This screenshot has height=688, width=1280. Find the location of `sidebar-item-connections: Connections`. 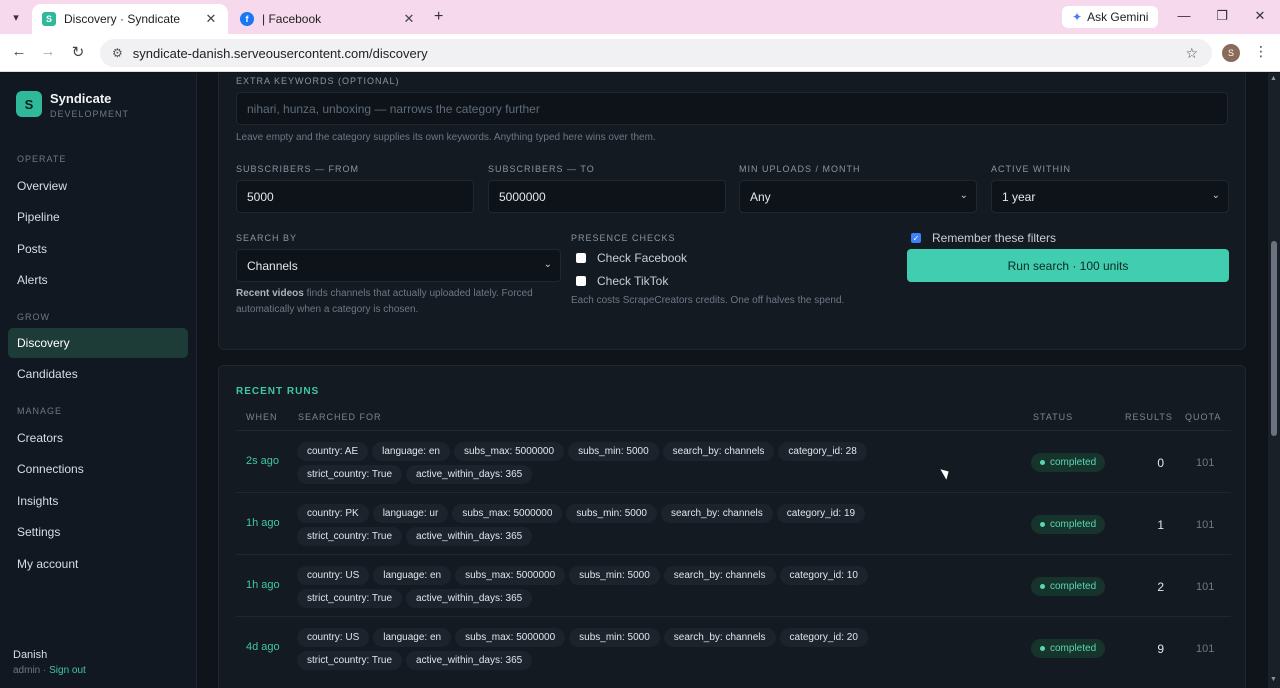

sidebar-item-connections: Connections is located at coordinates (98, 469).